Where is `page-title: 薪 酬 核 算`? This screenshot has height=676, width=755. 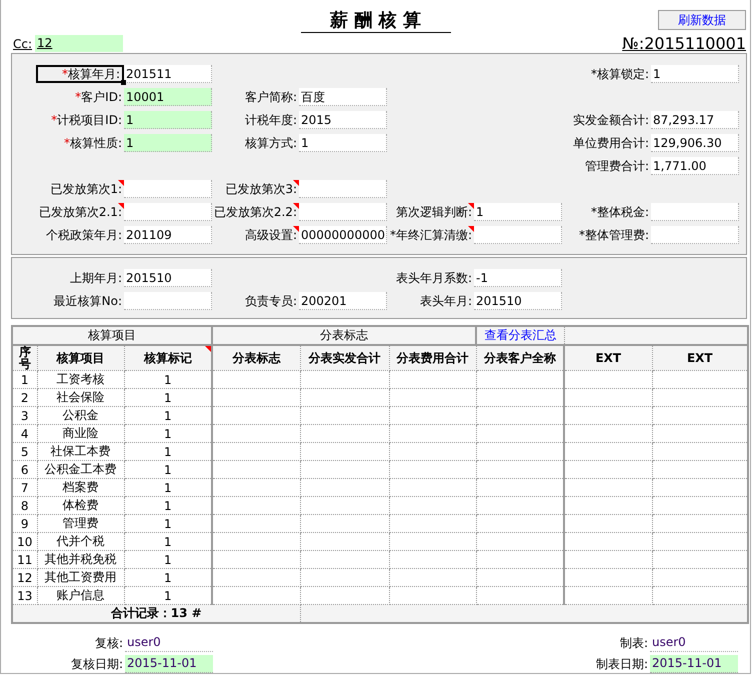 page-title: 薪 酬 核 算 is located at coordinates (375, 21).